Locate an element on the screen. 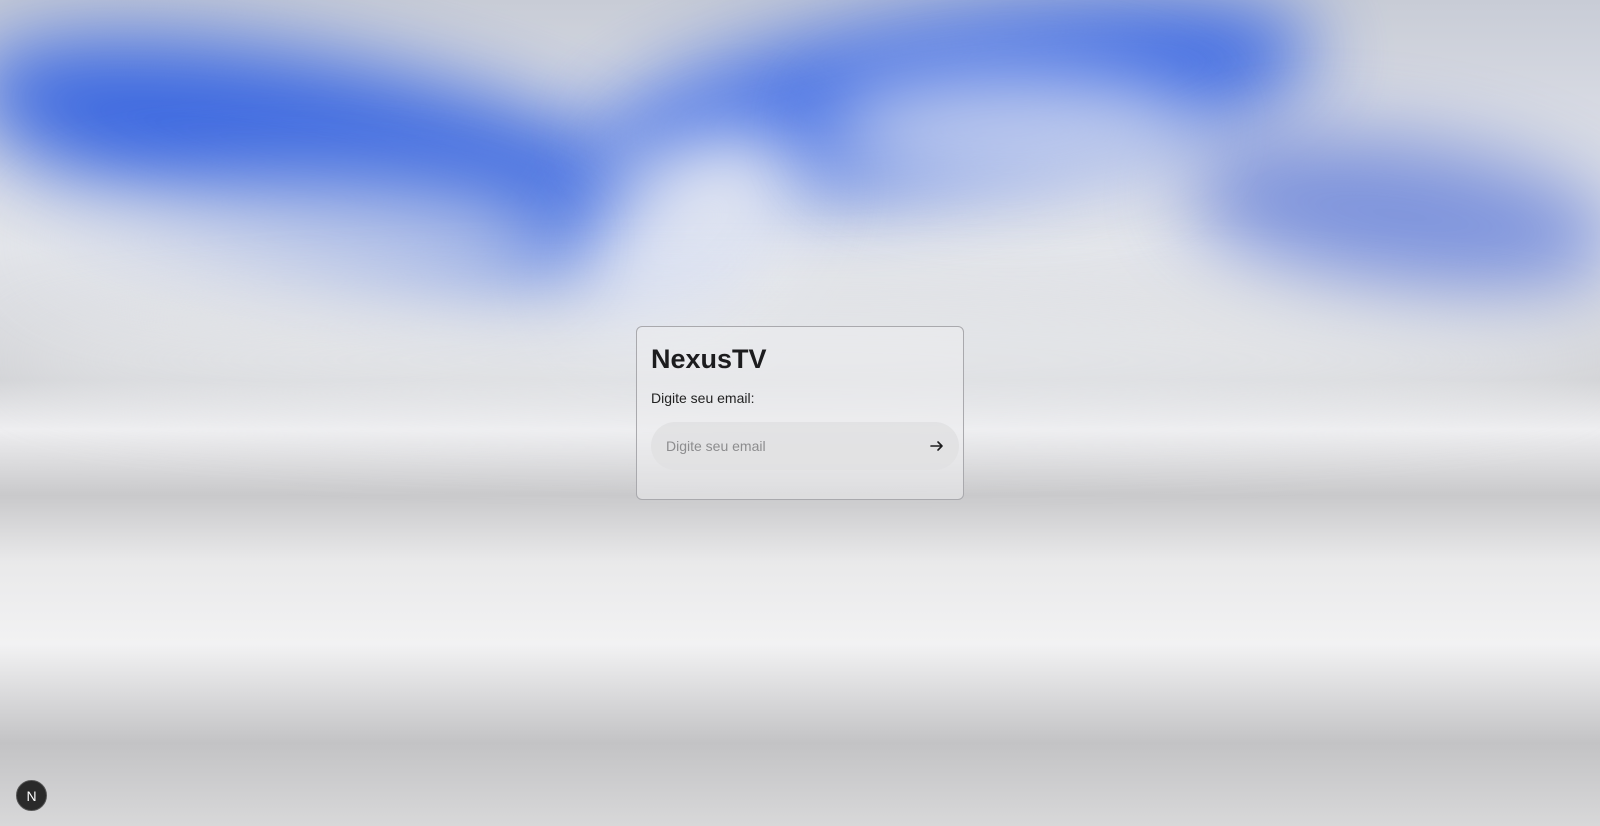 Image resolution: width=1600 pixels, height=826 pixels. arrow-right-icon is located at coordinates (936, 446).